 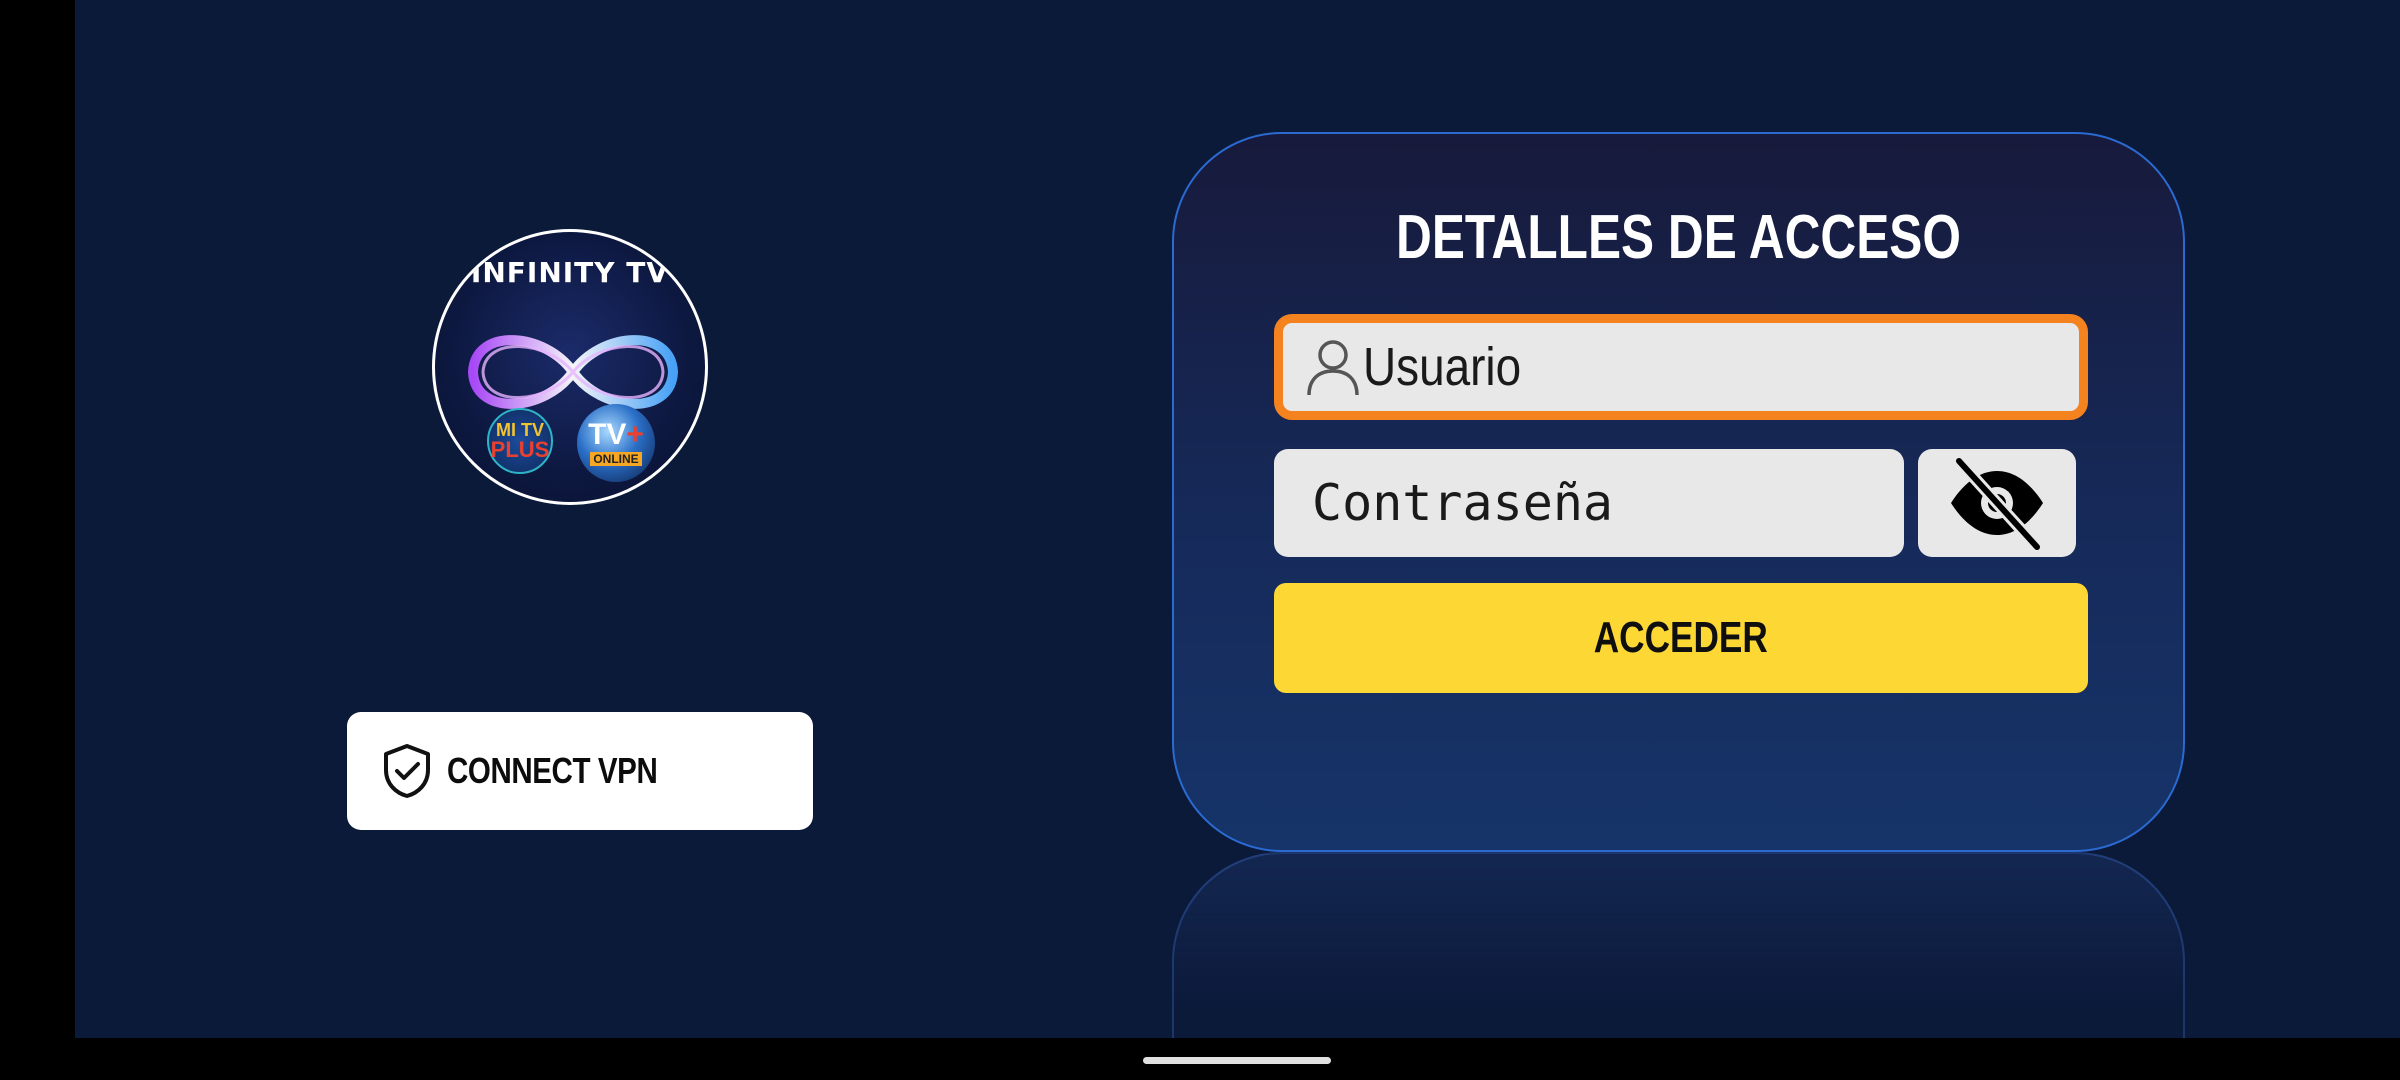 I want to click on card-reflection, so click(x=1678, y=945).